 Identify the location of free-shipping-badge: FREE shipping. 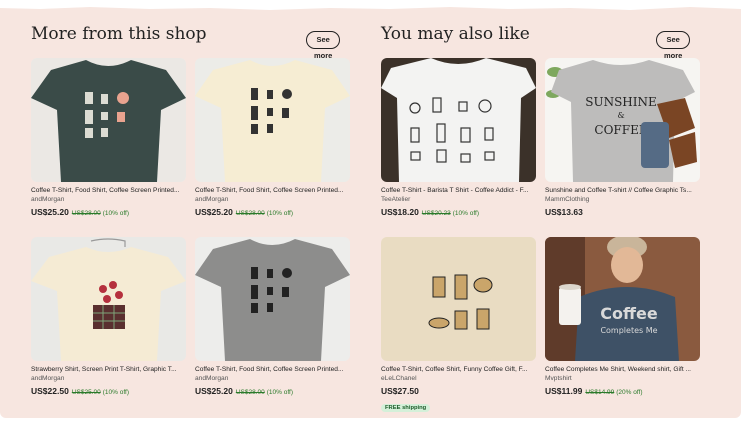
(406, 408).